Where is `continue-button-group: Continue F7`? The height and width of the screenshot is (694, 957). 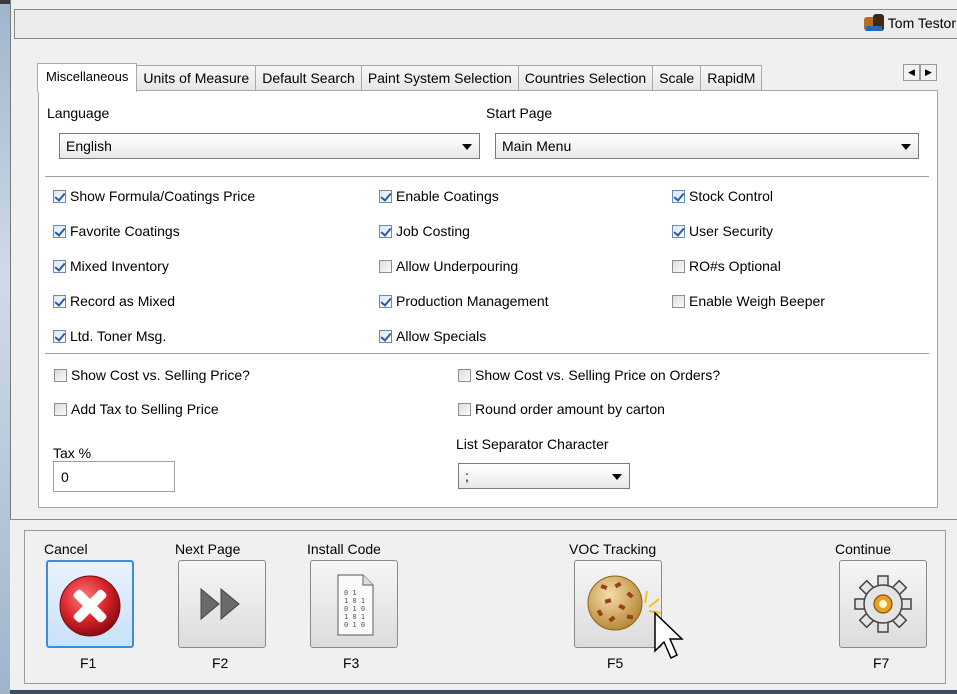
continue-button-group: Continue F7 is located at coordinates (883, 606).